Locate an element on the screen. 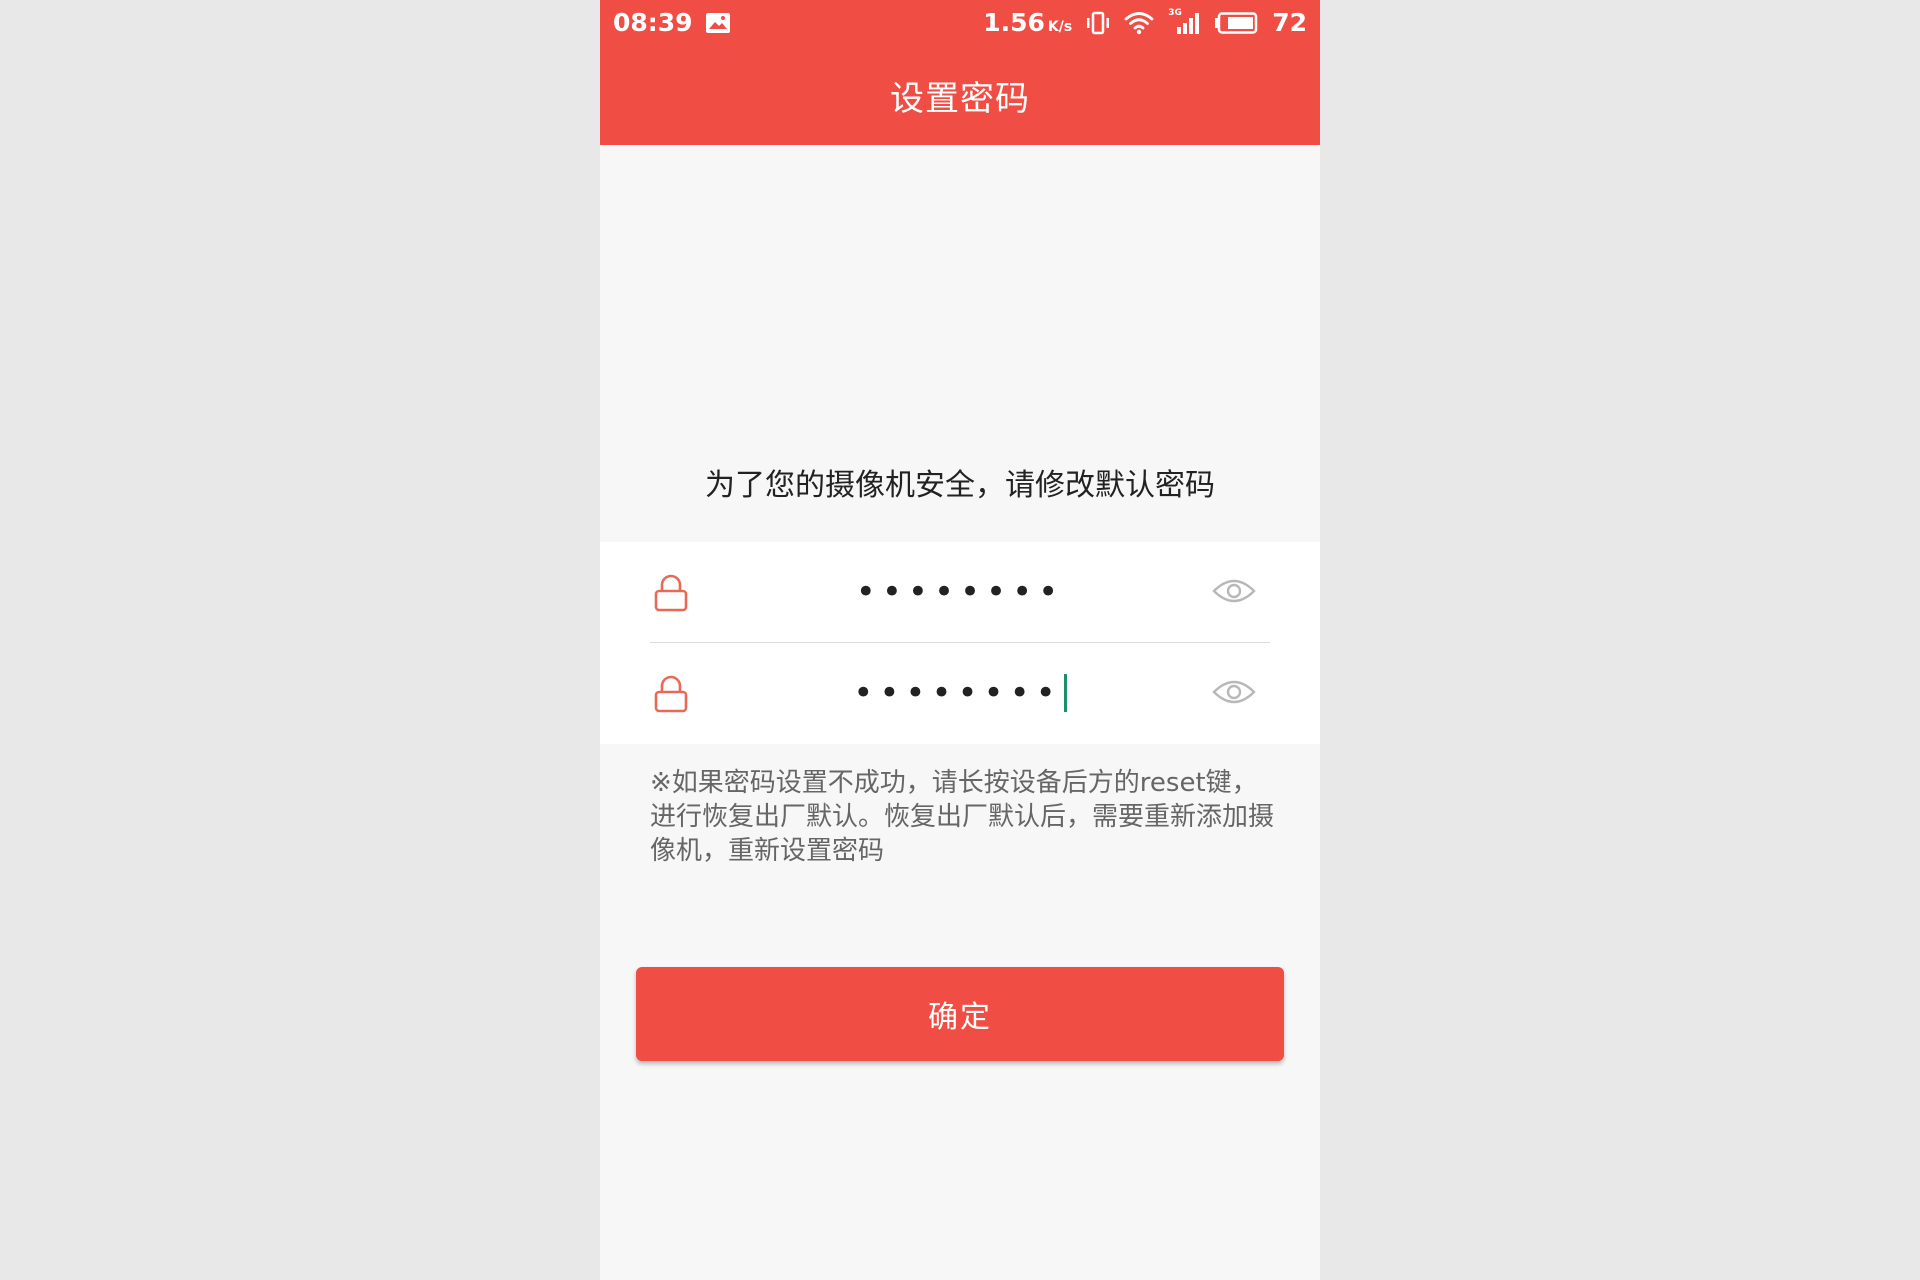 The width and height of the screenshot is (1920, 1280). confirm-button: 确定 is located at coordinates (960, 1014).